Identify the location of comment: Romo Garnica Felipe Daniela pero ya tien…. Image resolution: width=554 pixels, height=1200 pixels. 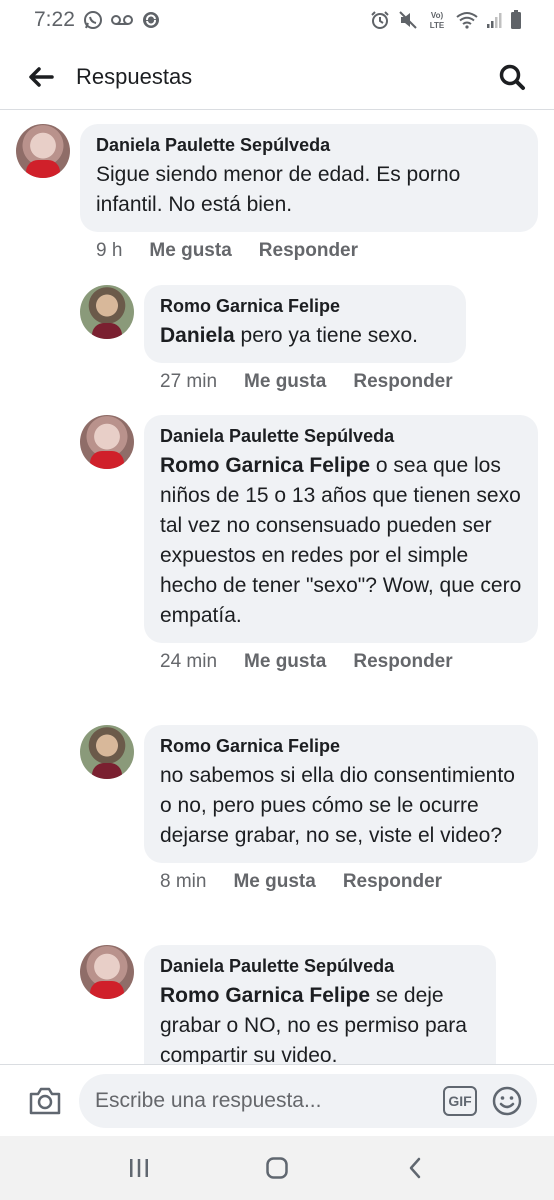
(273, 339).